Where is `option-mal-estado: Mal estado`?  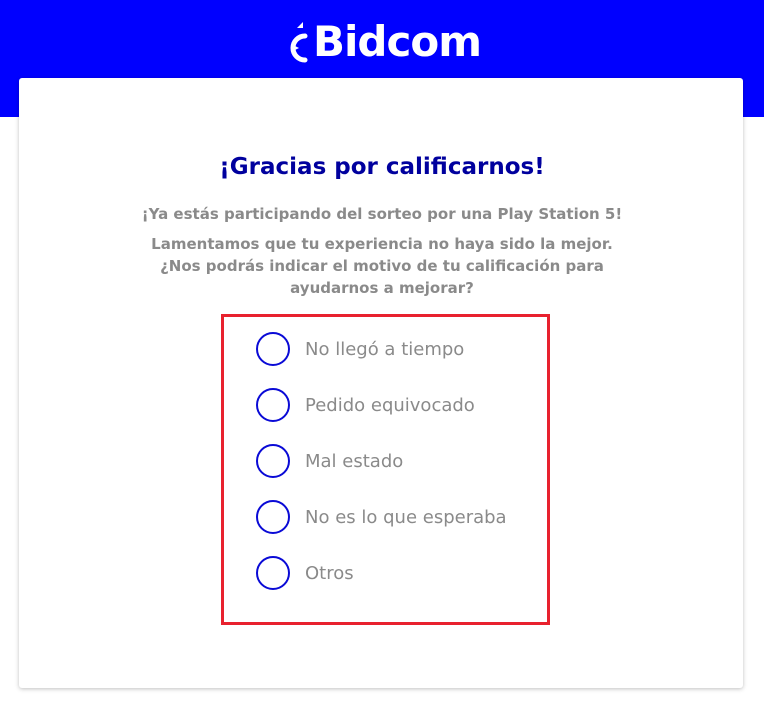
option-mal-estado: Mal estado is located at coordinates (329, 461).